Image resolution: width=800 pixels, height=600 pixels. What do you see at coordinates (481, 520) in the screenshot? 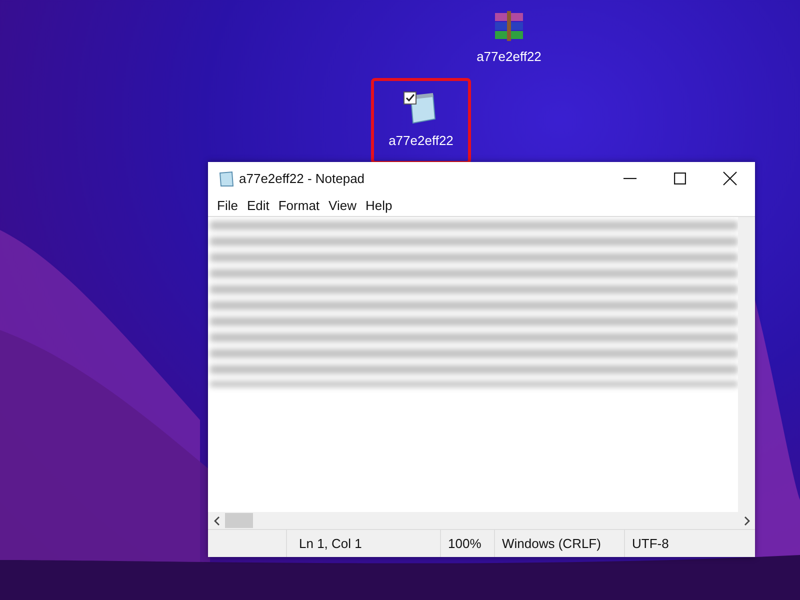
I see `horizontal-scrollbar` at bounding box center [481, 520].